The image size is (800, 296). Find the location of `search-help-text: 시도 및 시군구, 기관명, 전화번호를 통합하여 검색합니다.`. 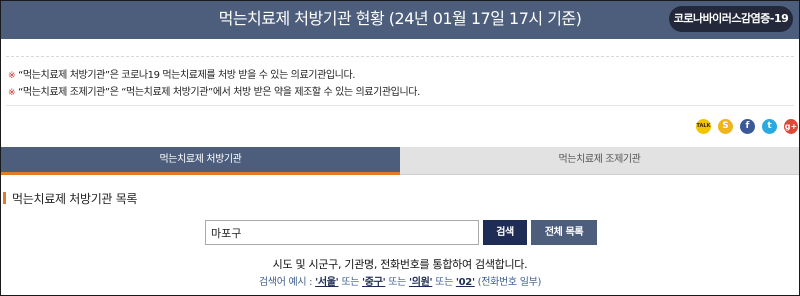

search-help-text: 시도 및 시군구, 기관명, 전화번호를 통합하여 검색합니다. is located at coordinates (400, 264).